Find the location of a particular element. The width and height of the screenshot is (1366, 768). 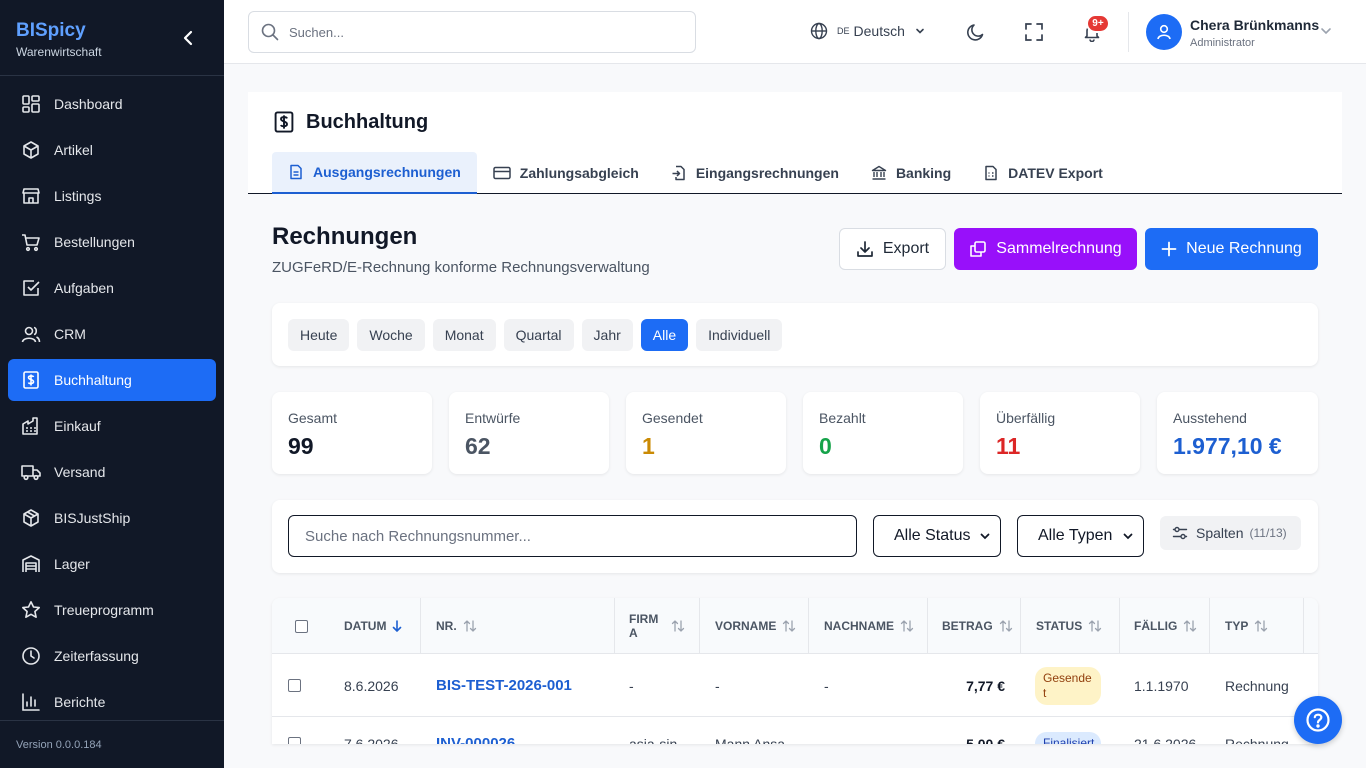

user-menu-toggle is located at coordinates (1326, 33).